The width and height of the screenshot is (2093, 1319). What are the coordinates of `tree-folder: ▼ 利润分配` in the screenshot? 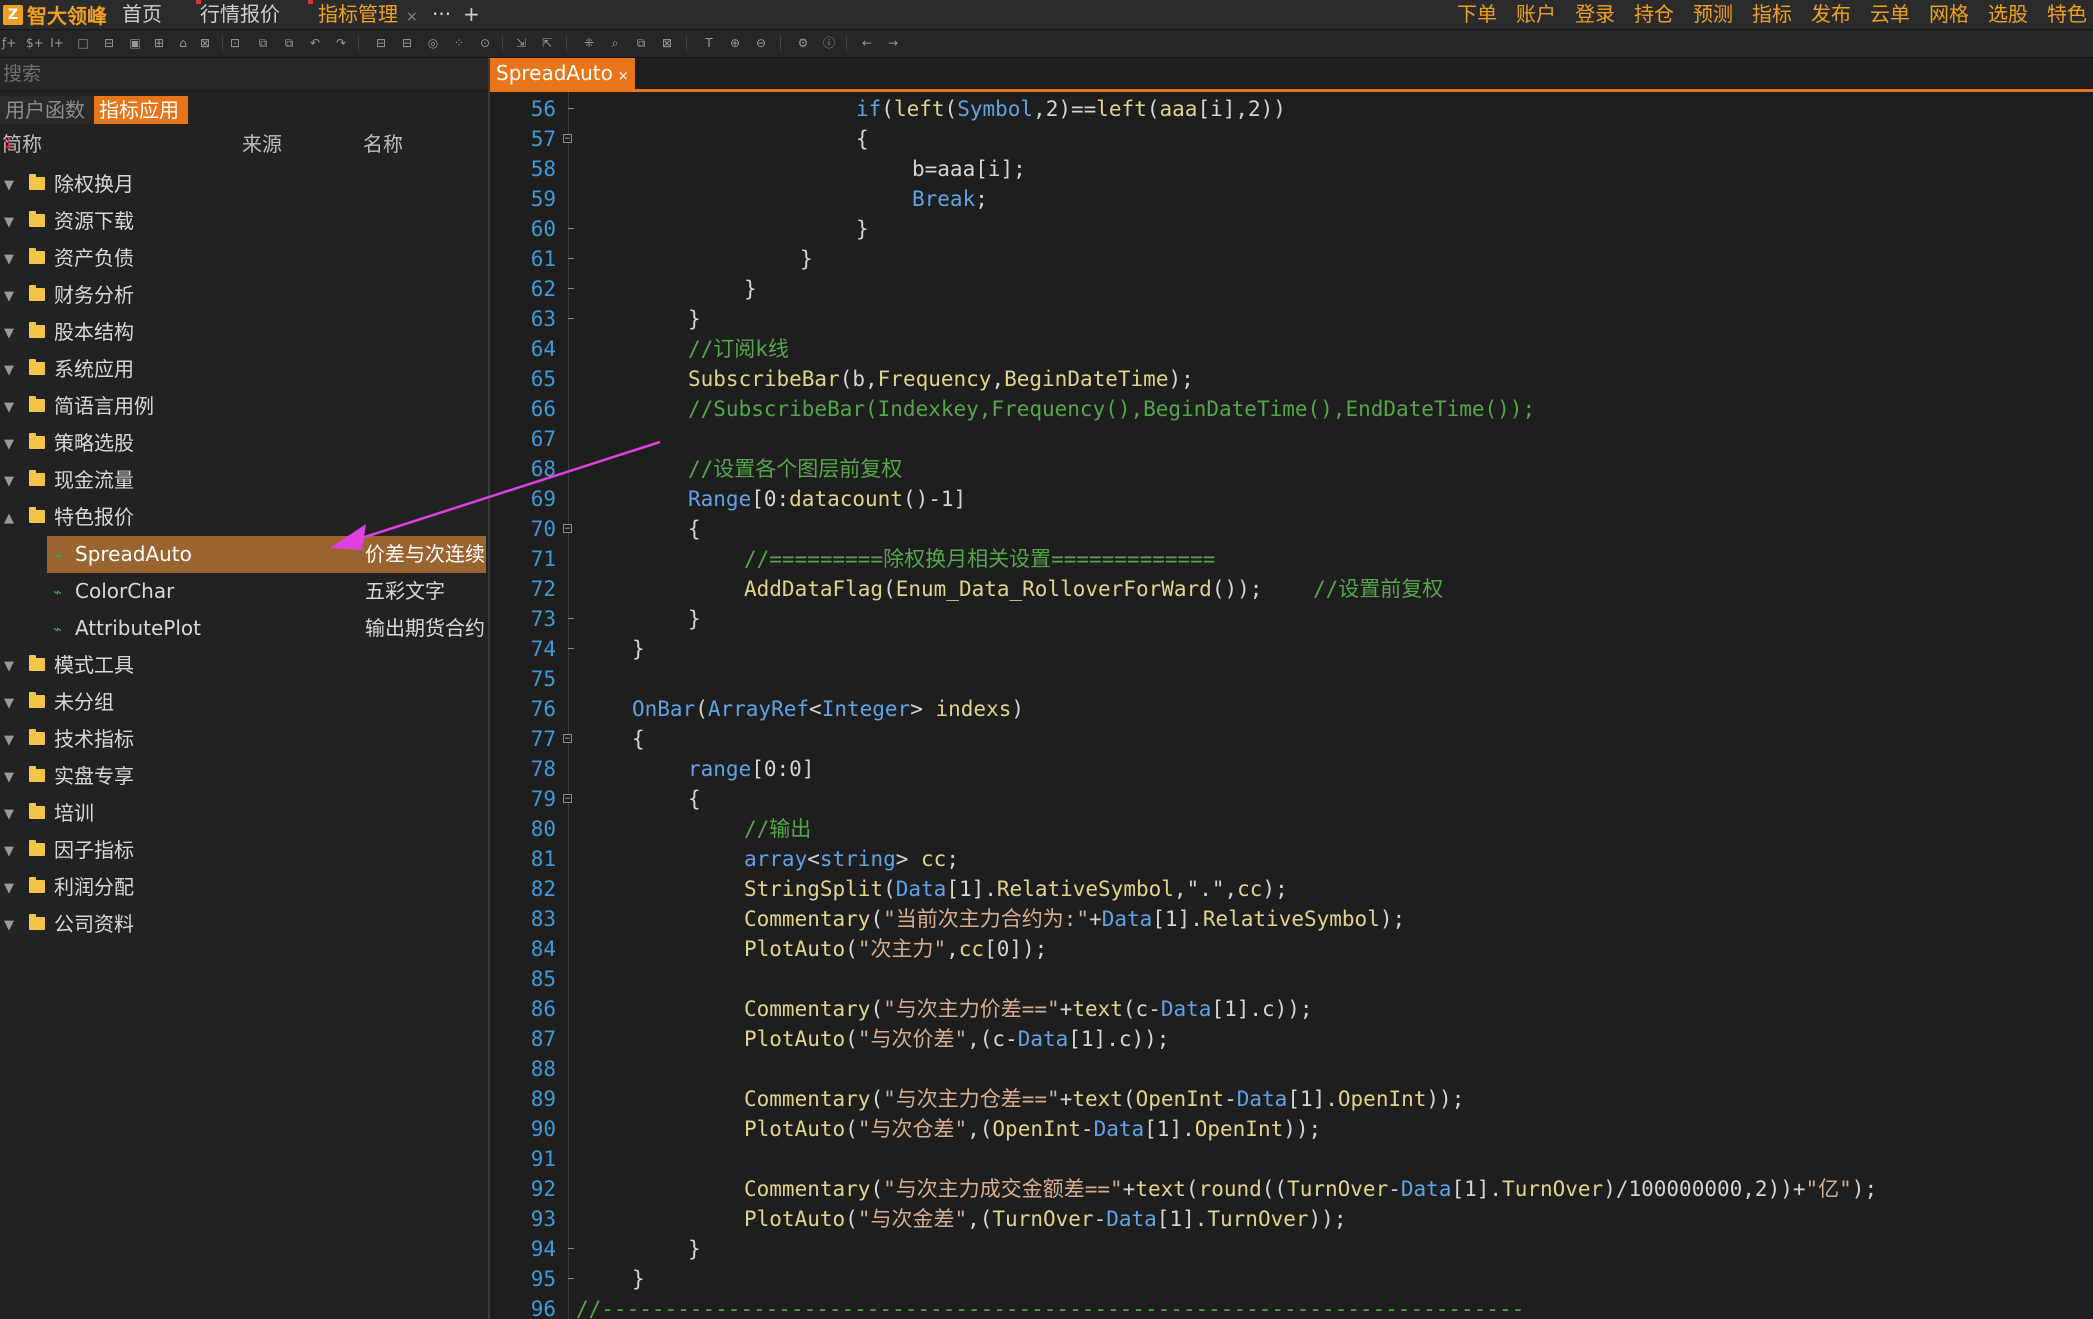 It's located at (243, 887).